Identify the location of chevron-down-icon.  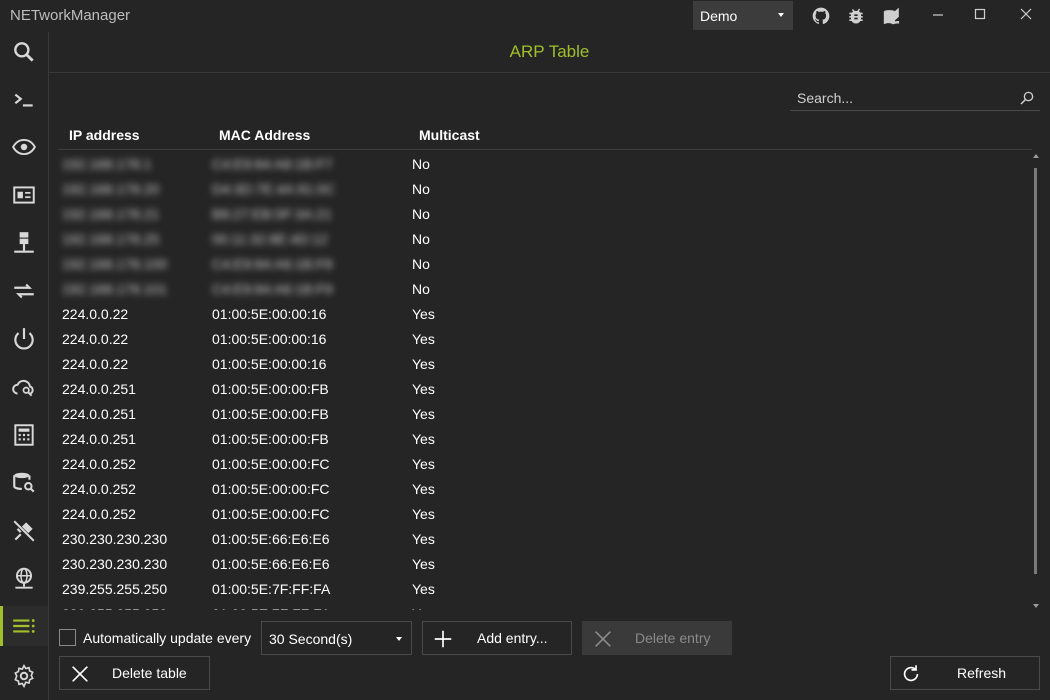
(399, 639).